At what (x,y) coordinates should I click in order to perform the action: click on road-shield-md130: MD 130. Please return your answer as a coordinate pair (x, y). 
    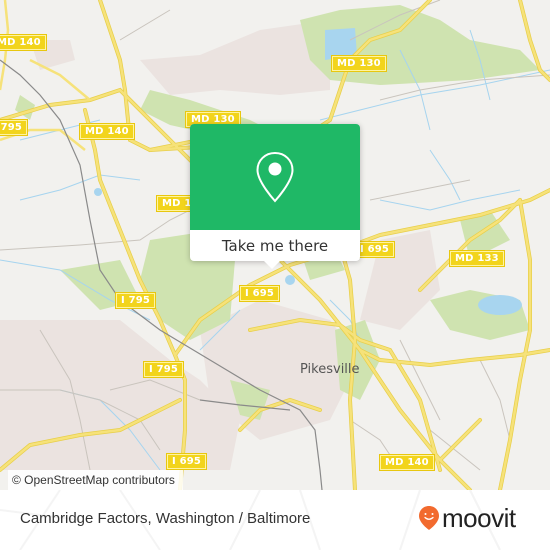
    Looking at the image, I should click on (359, 63).